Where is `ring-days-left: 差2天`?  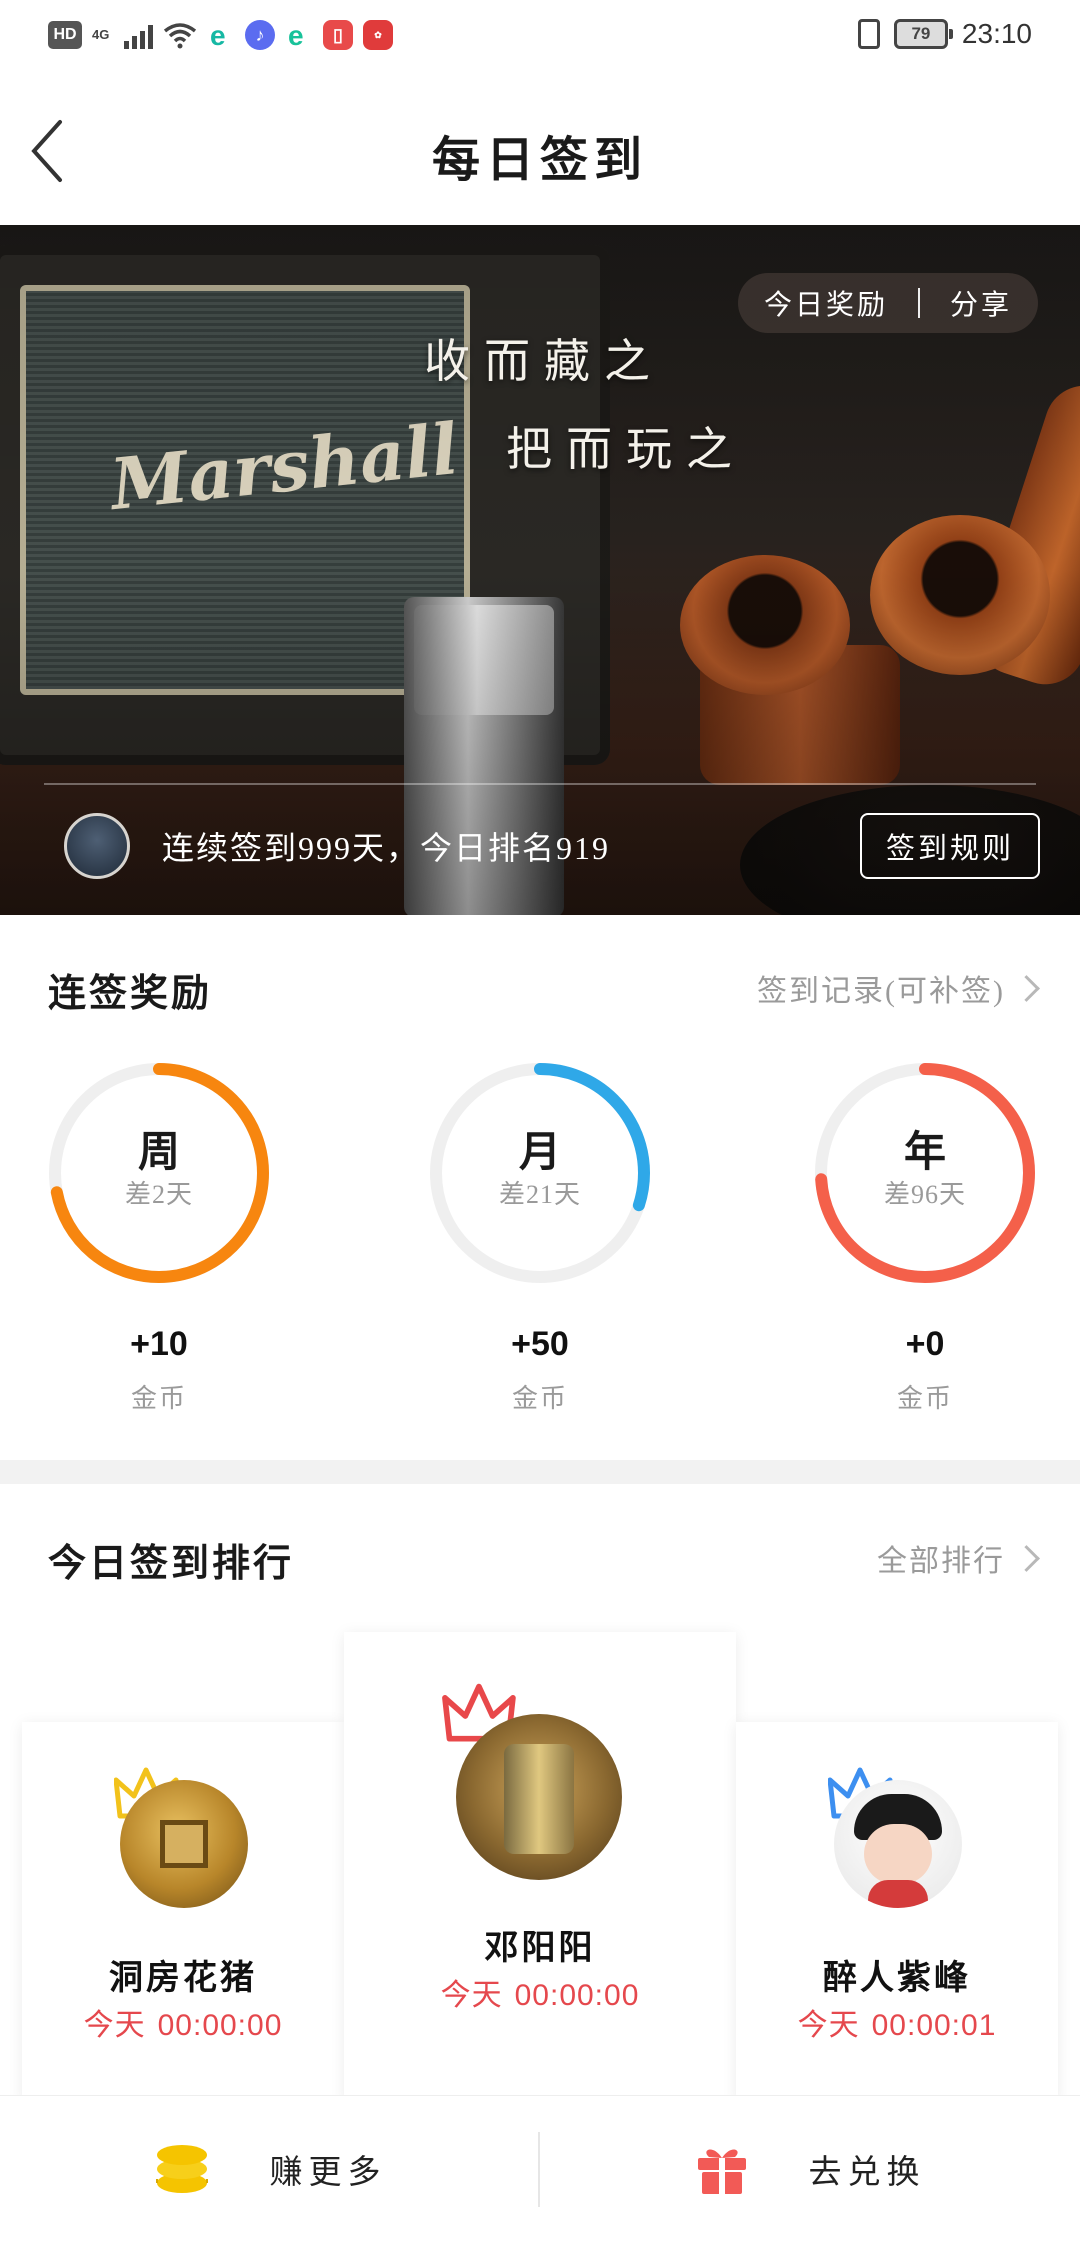
ring-days-left: 差2天 is located at coordinates (158, 1194).